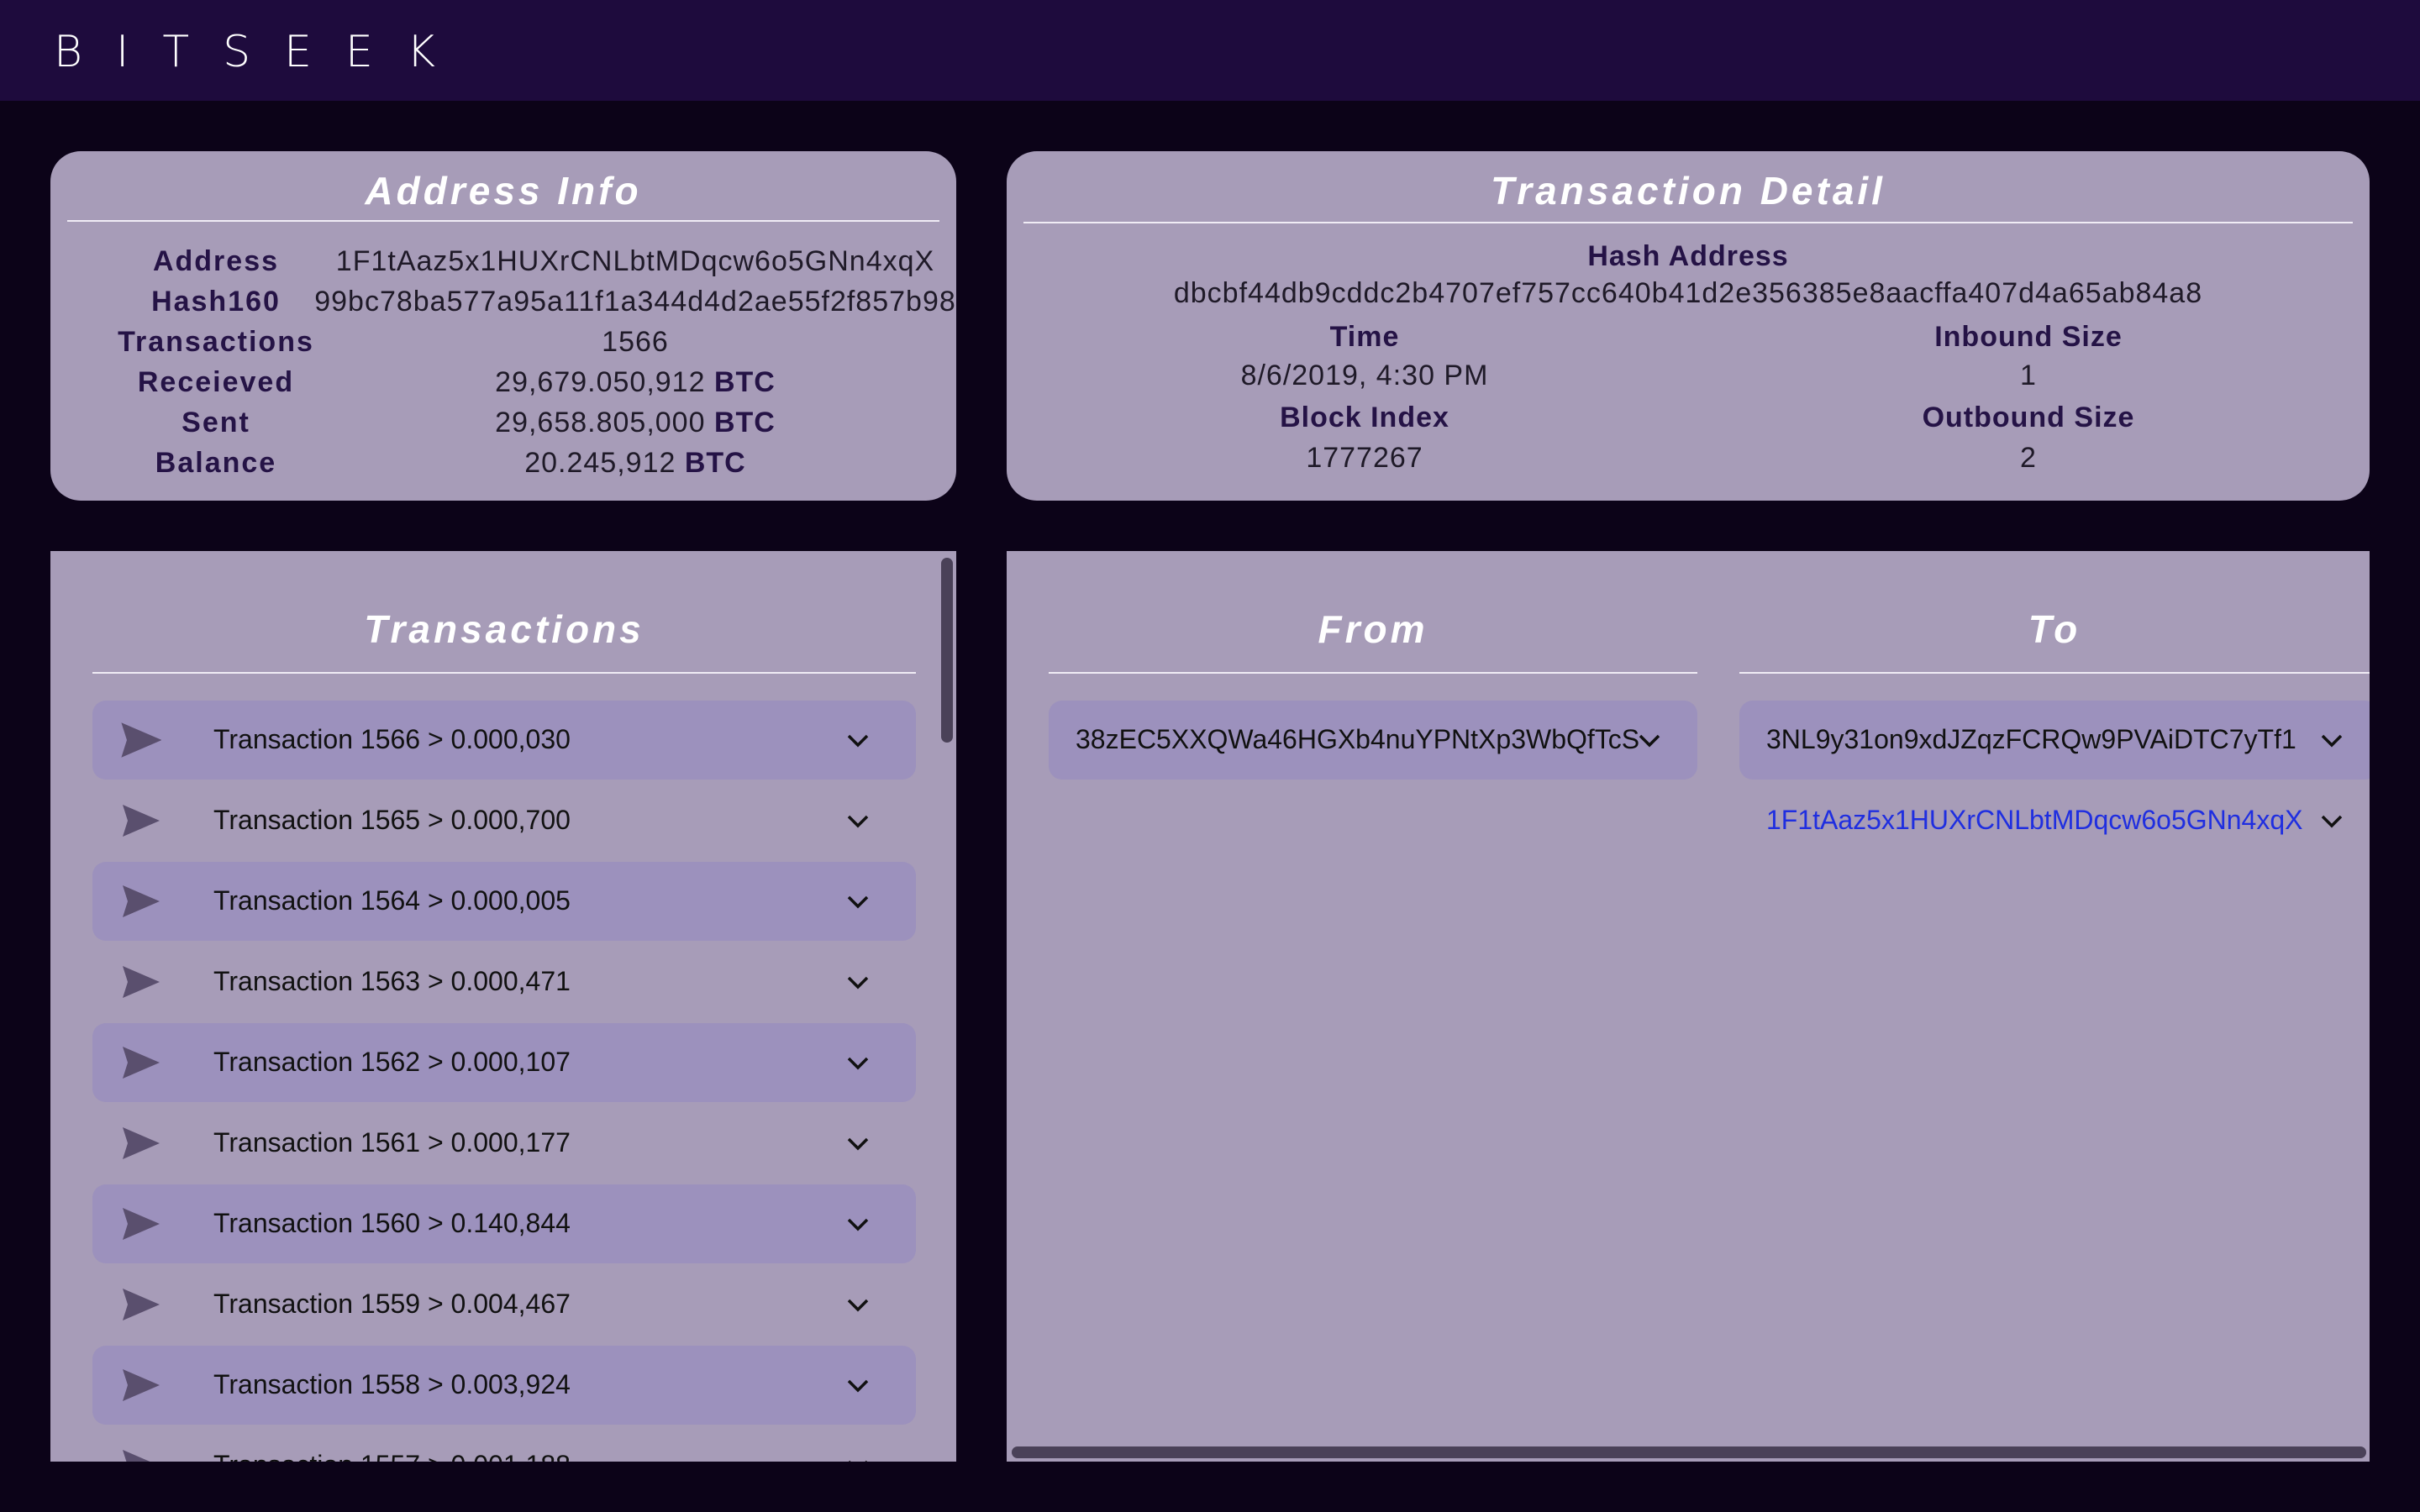  What do you see at coordinates (635, 422) in the screenshot?
I see `sent-value: 29,658.805,000 BTC` at bounding box center [635, 422].